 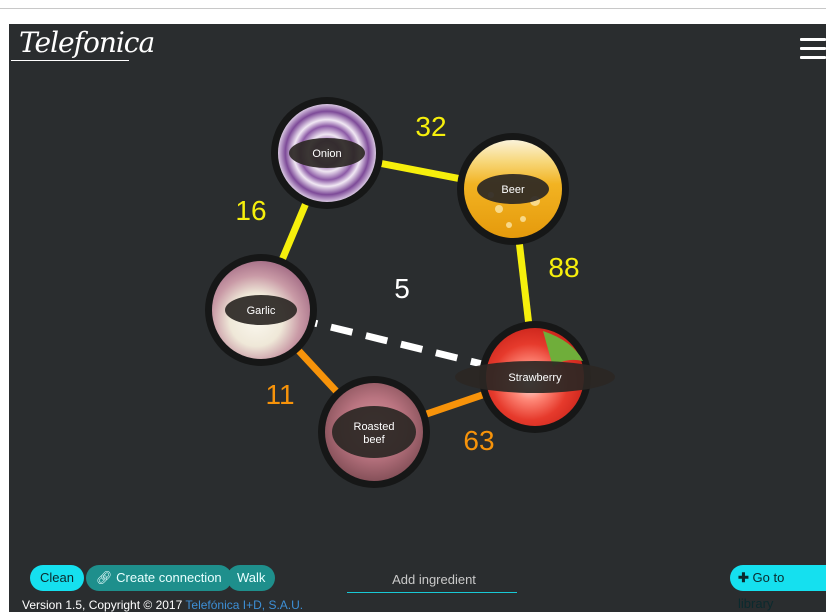 I want to click on walk-label: Walk, so click(x=251, y=577).